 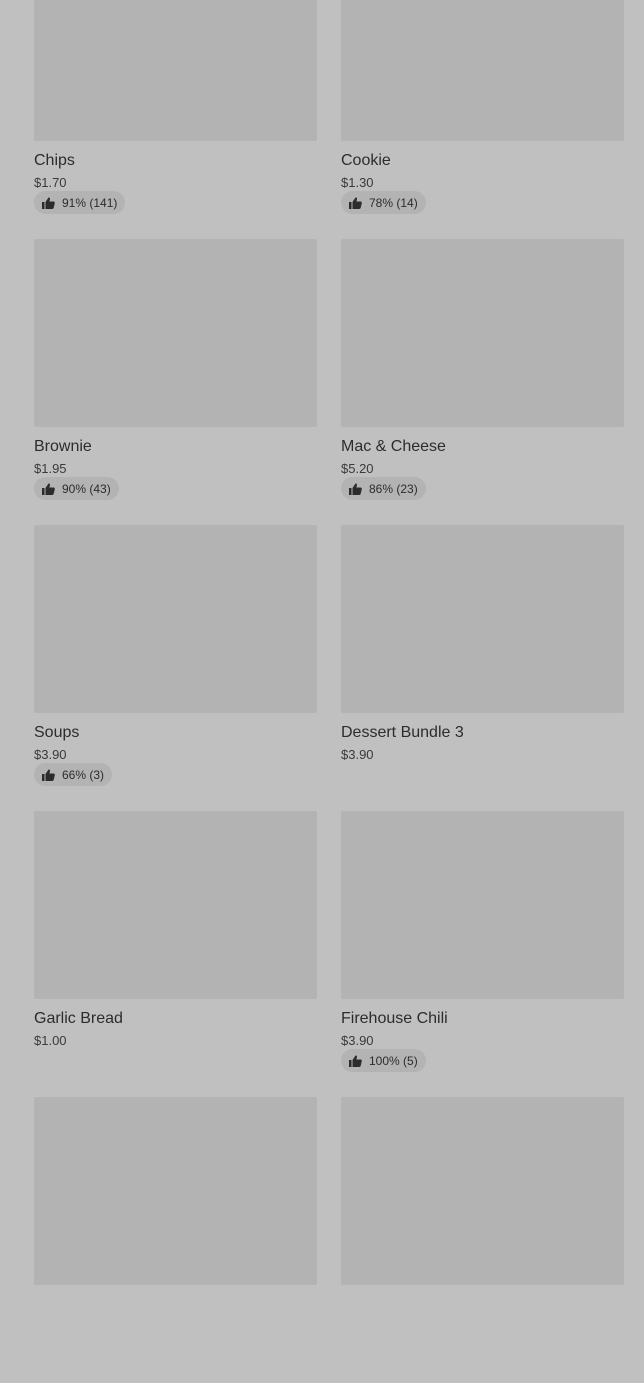 What do you see at coordinates (357, 468) in the screenshot?
I see `item-price: $5.20` at bounding box center [357, 468].